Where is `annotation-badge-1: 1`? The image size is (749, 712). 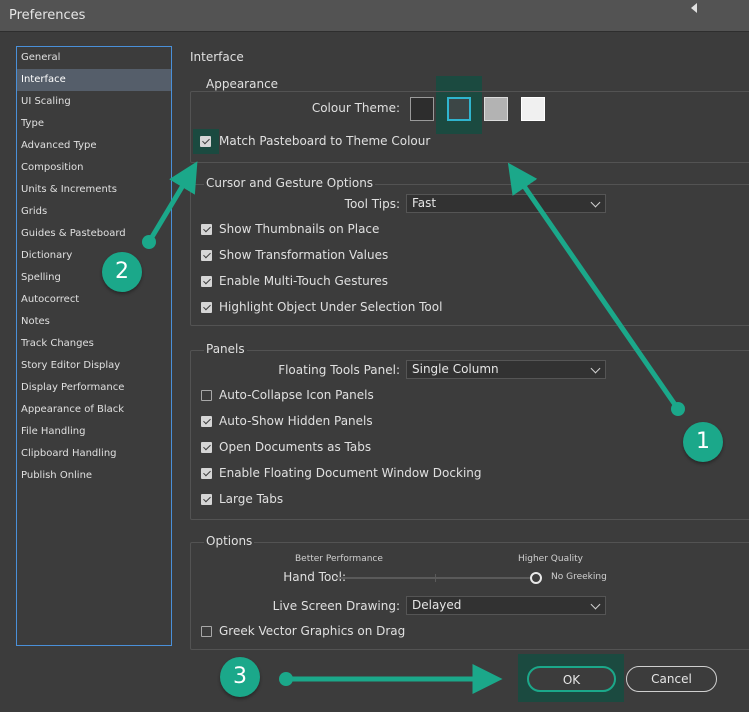
annotation-badge-1: 1 is located at coordinates (703, 442).